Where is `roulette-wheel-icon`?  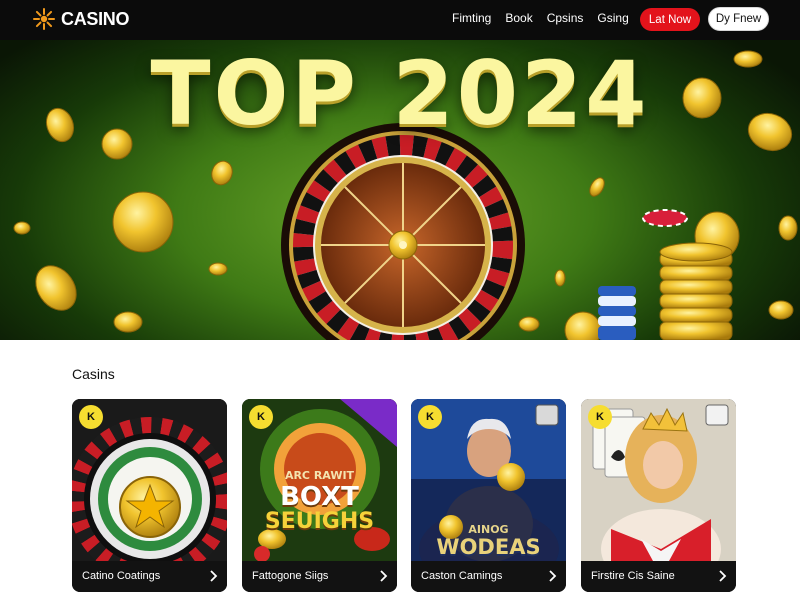
roulette-wheel-icon is located at coordinates (403, 231).